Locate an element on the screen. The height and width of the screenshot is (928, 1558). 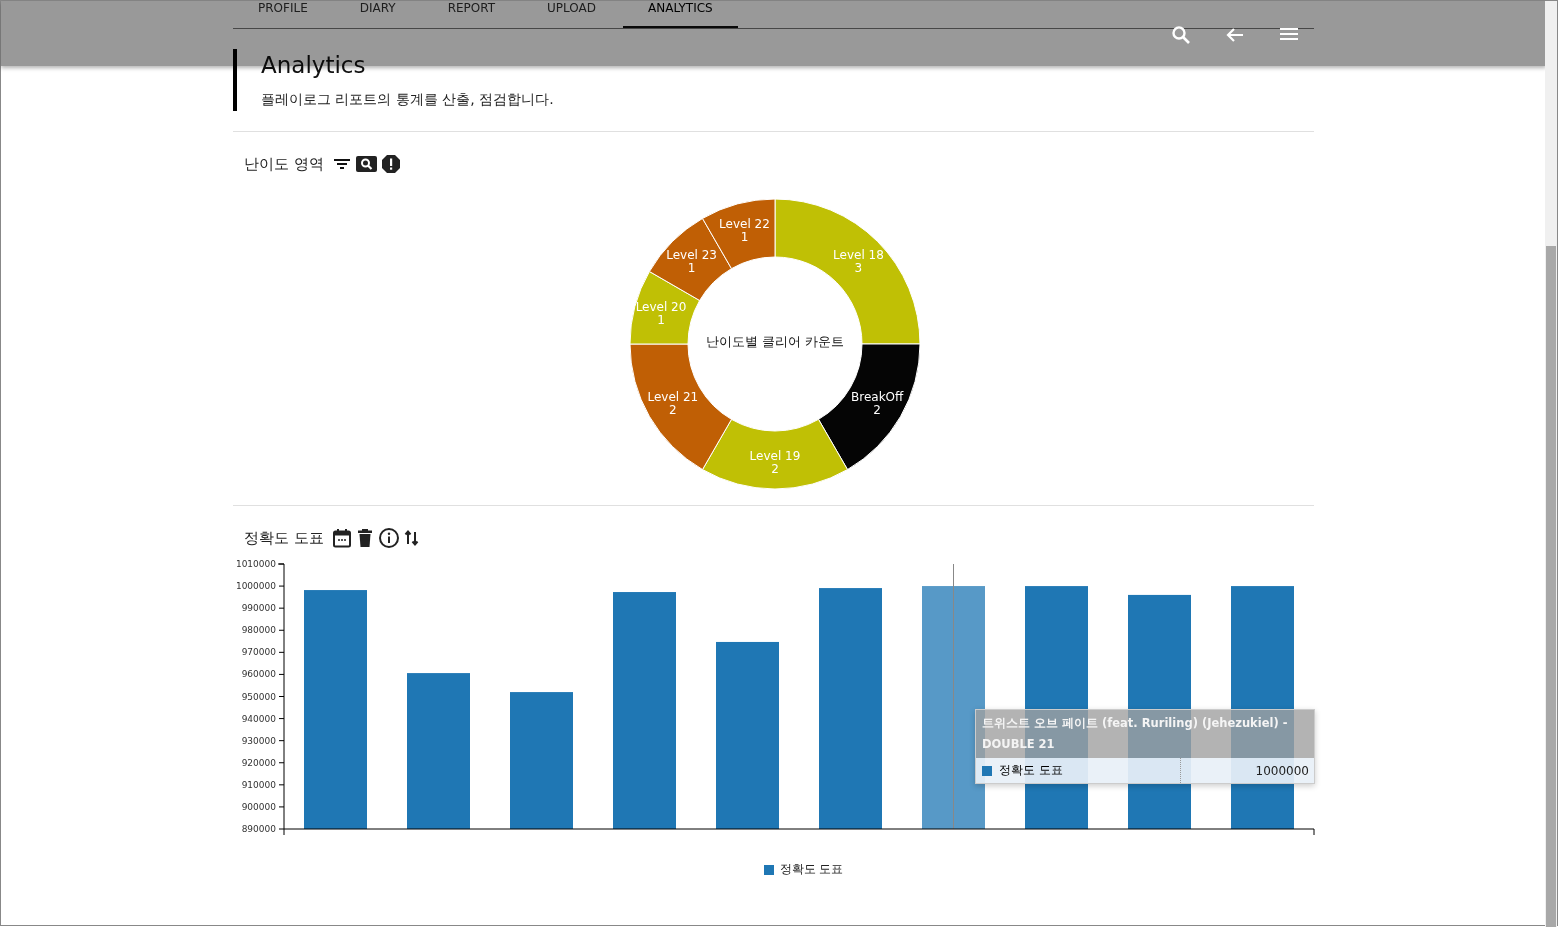
tick-label: 1010000 is located at coordinates (255, 564).